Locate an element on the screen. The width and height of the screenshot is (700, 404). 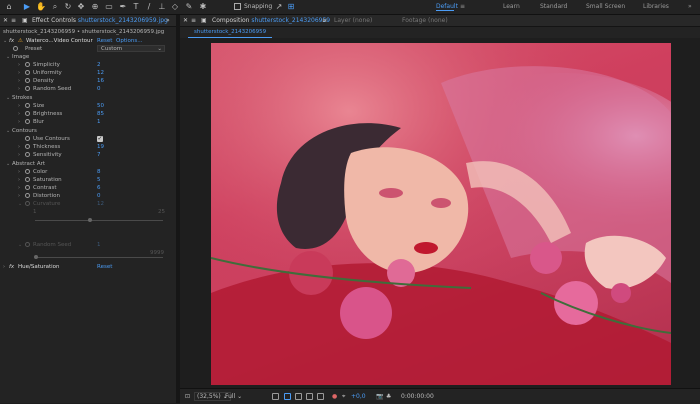
snap-grid-icon: ⊞ is located at coordinates (291, 7).